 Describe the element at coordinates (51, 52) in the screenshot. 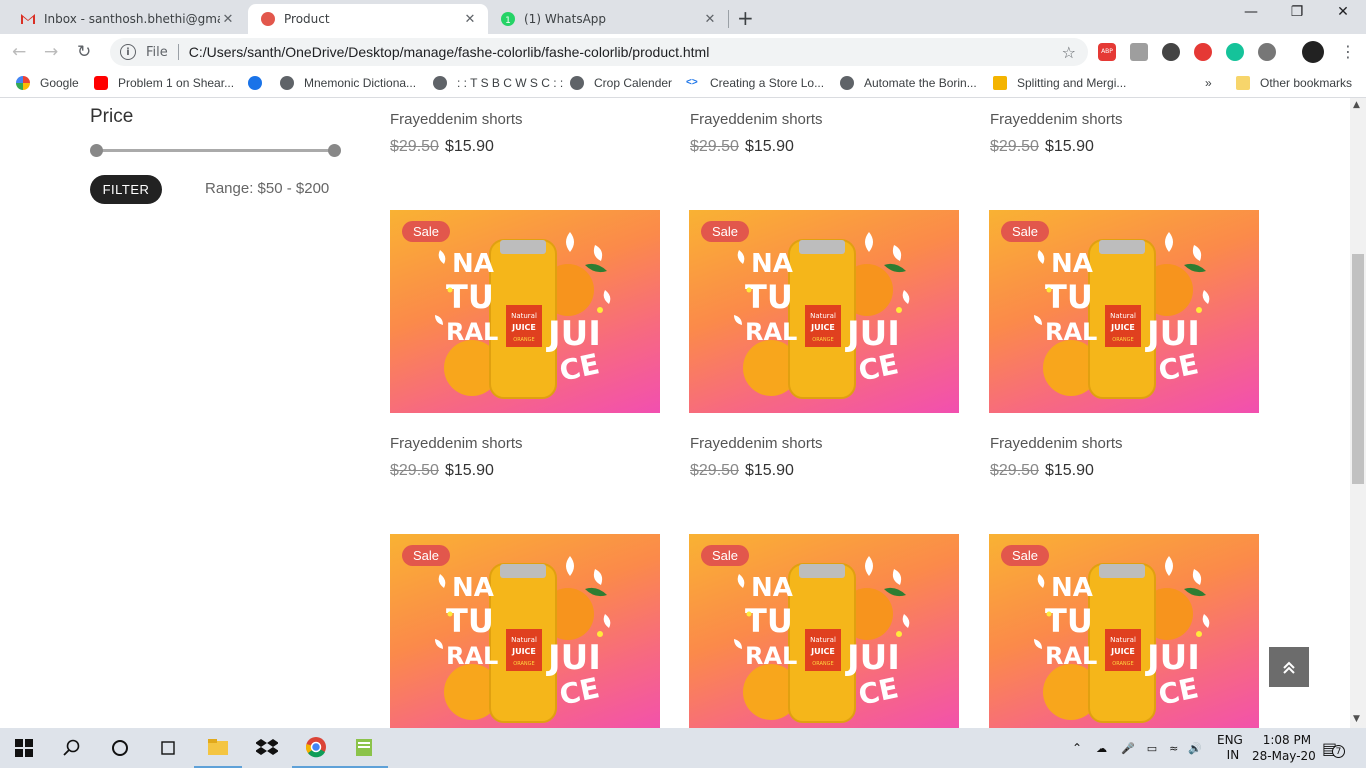

I see `forward-button: →` at that location.